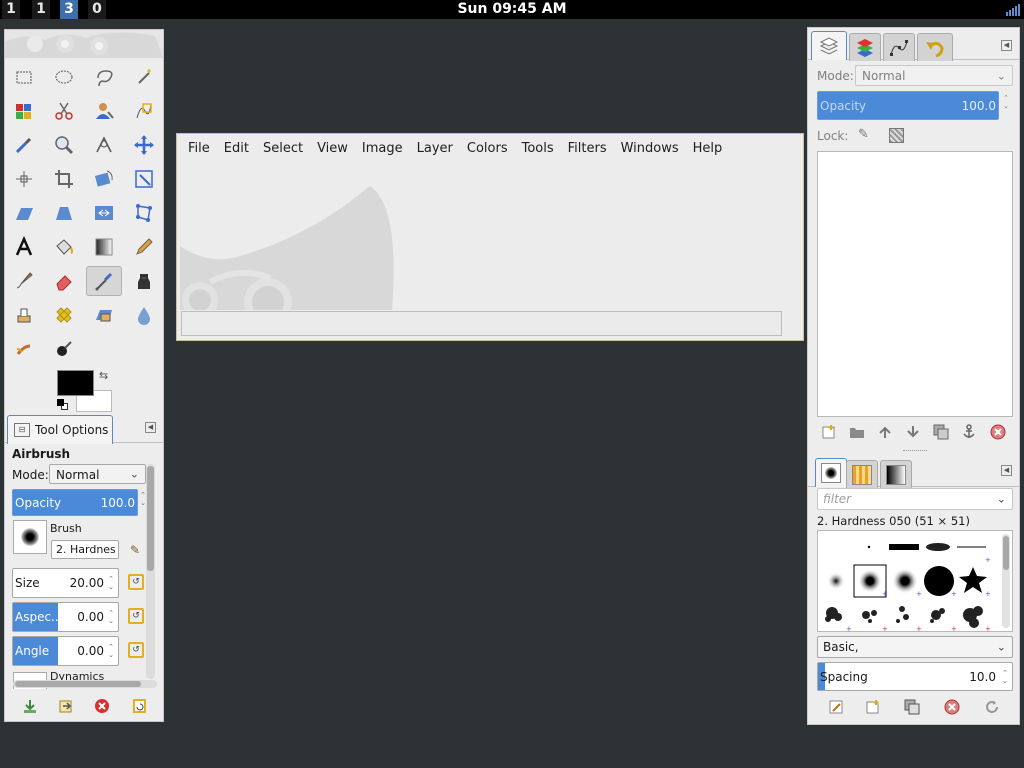  Describe the element at coordinates (998, 432) in the screenshot. I see `delete-layer-icon` at that location.